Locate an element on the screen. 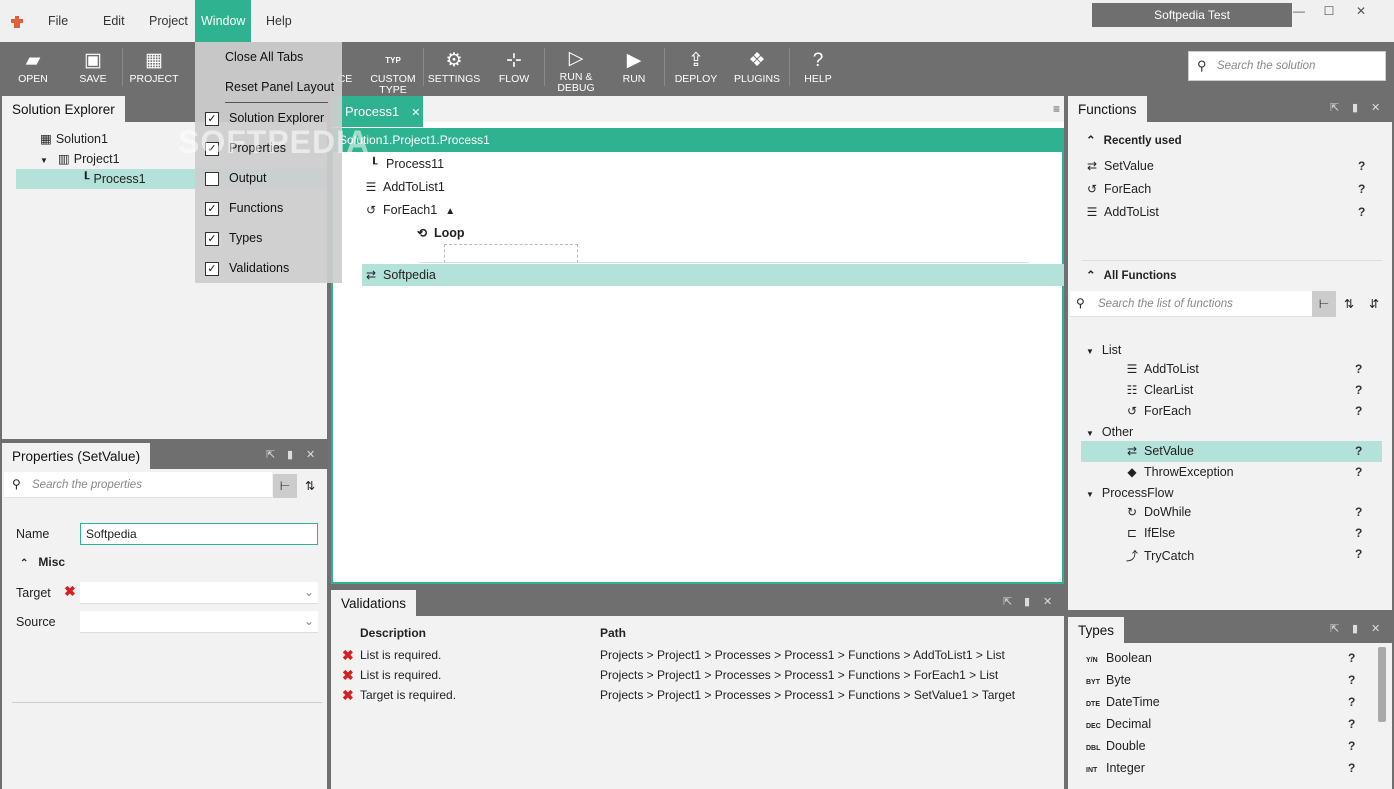  functions-tab: Functions is located at coordinates (1107, 109).